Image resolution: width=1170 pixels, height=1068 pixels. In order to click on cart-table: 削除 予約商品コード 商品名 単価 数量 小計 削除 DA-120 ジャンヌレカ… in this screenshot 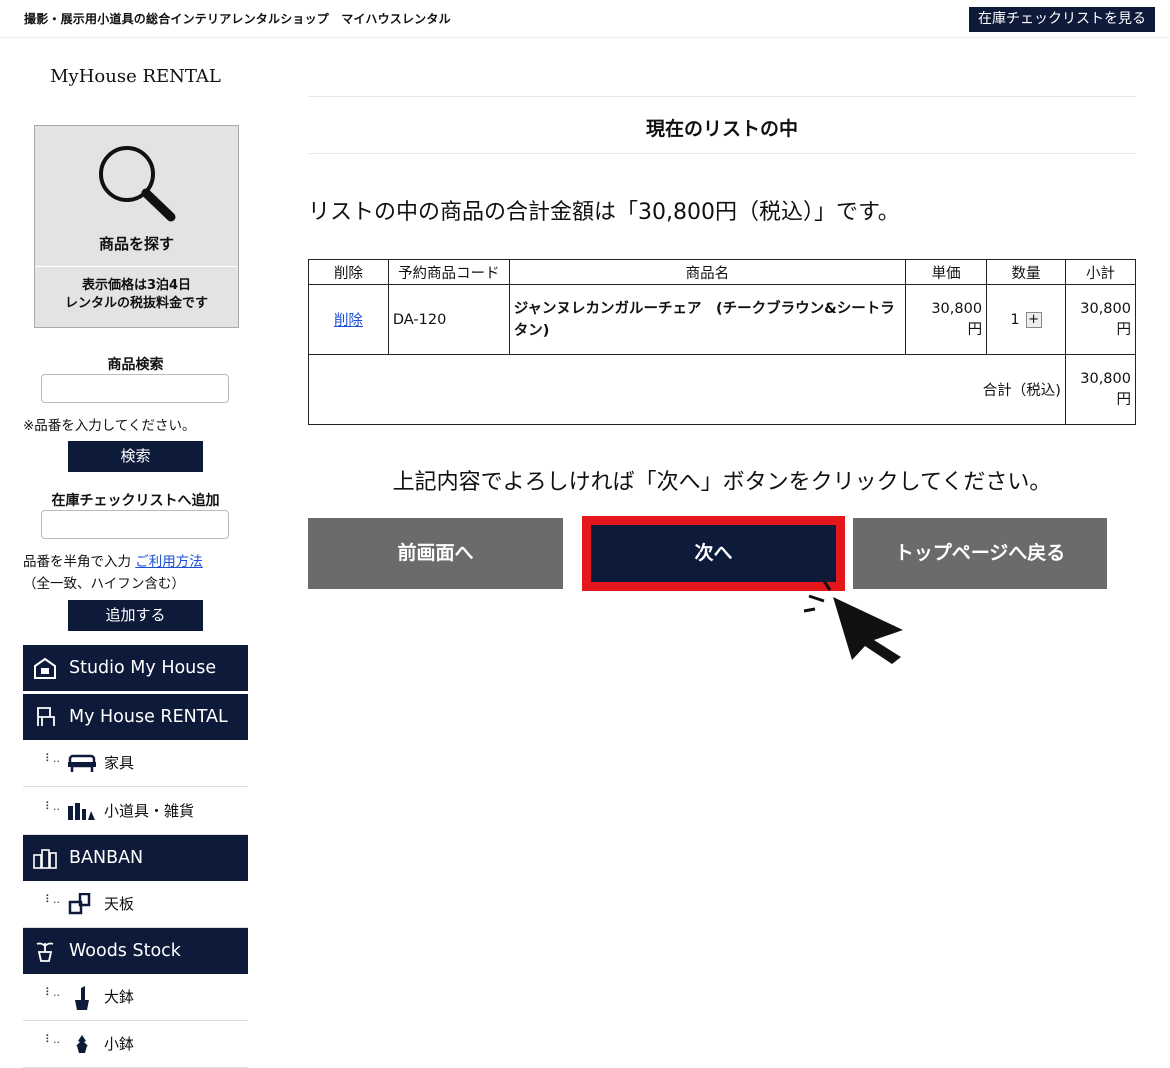, I will do `click(722, 342)`.